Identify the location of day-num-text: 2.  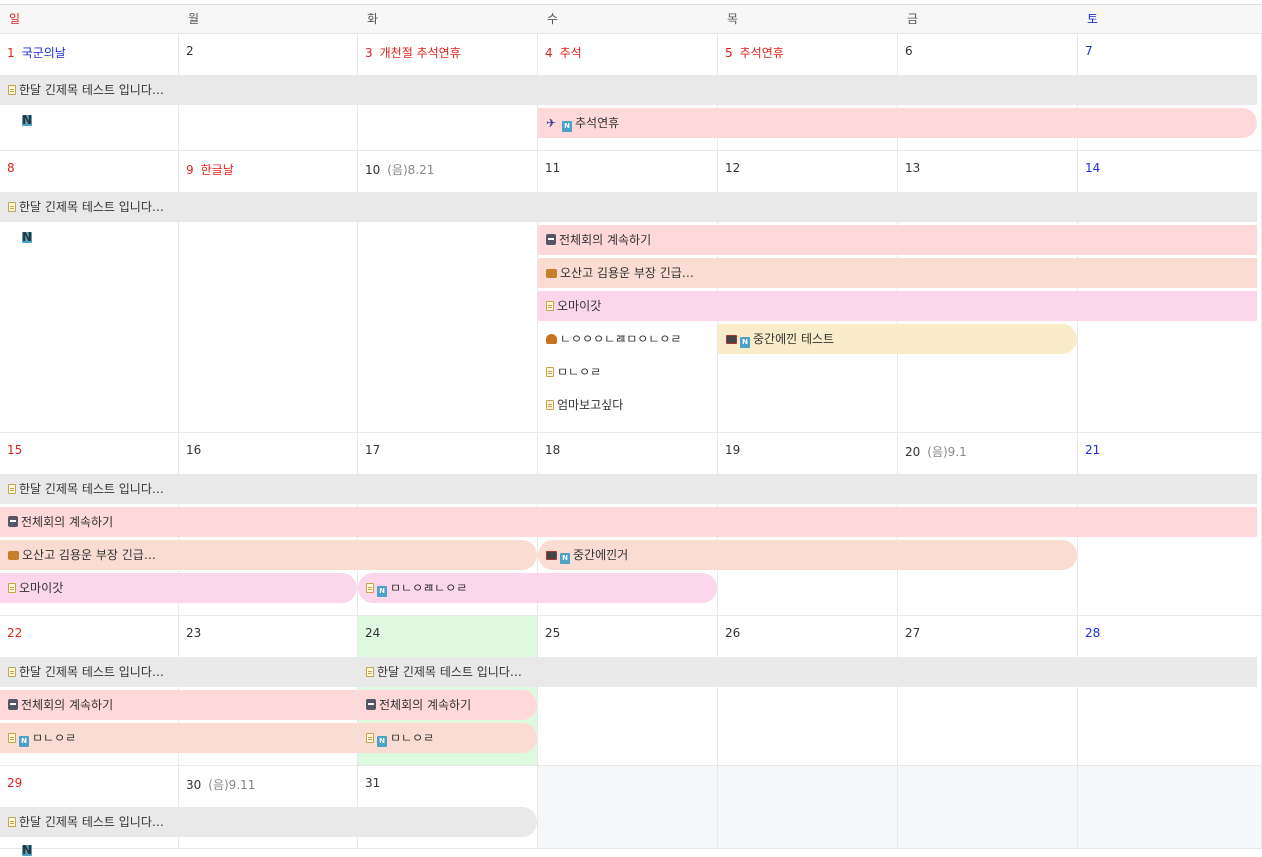
(190, 51).